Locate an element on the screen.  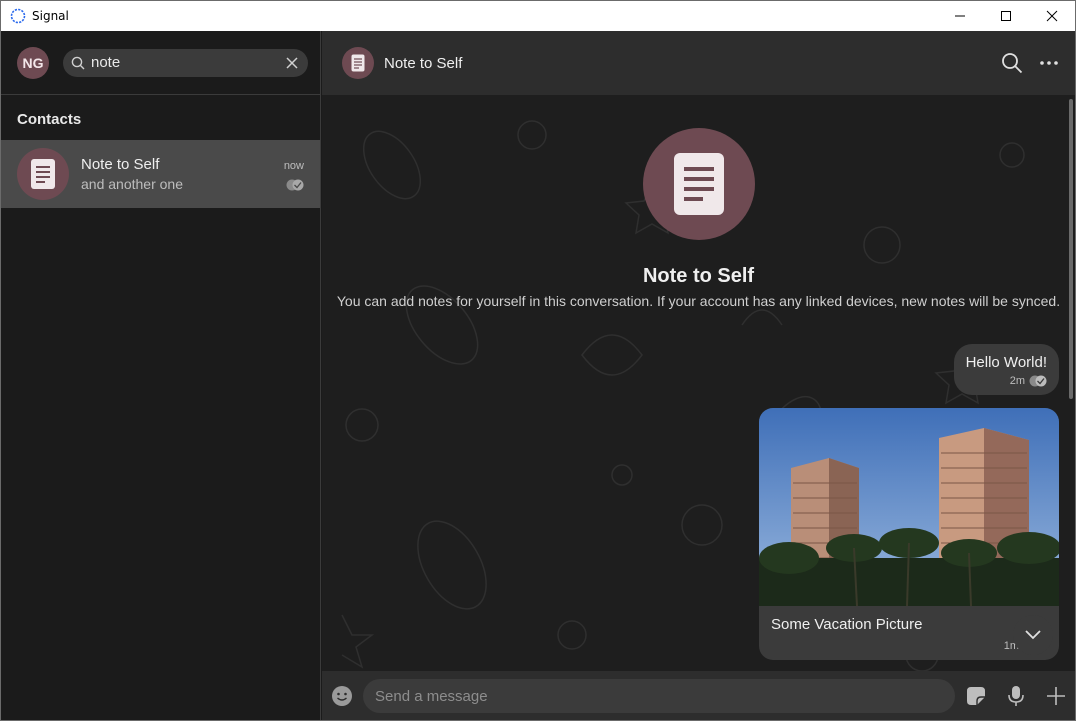
chevron-down-icon is located at coordinates (1033, 635).